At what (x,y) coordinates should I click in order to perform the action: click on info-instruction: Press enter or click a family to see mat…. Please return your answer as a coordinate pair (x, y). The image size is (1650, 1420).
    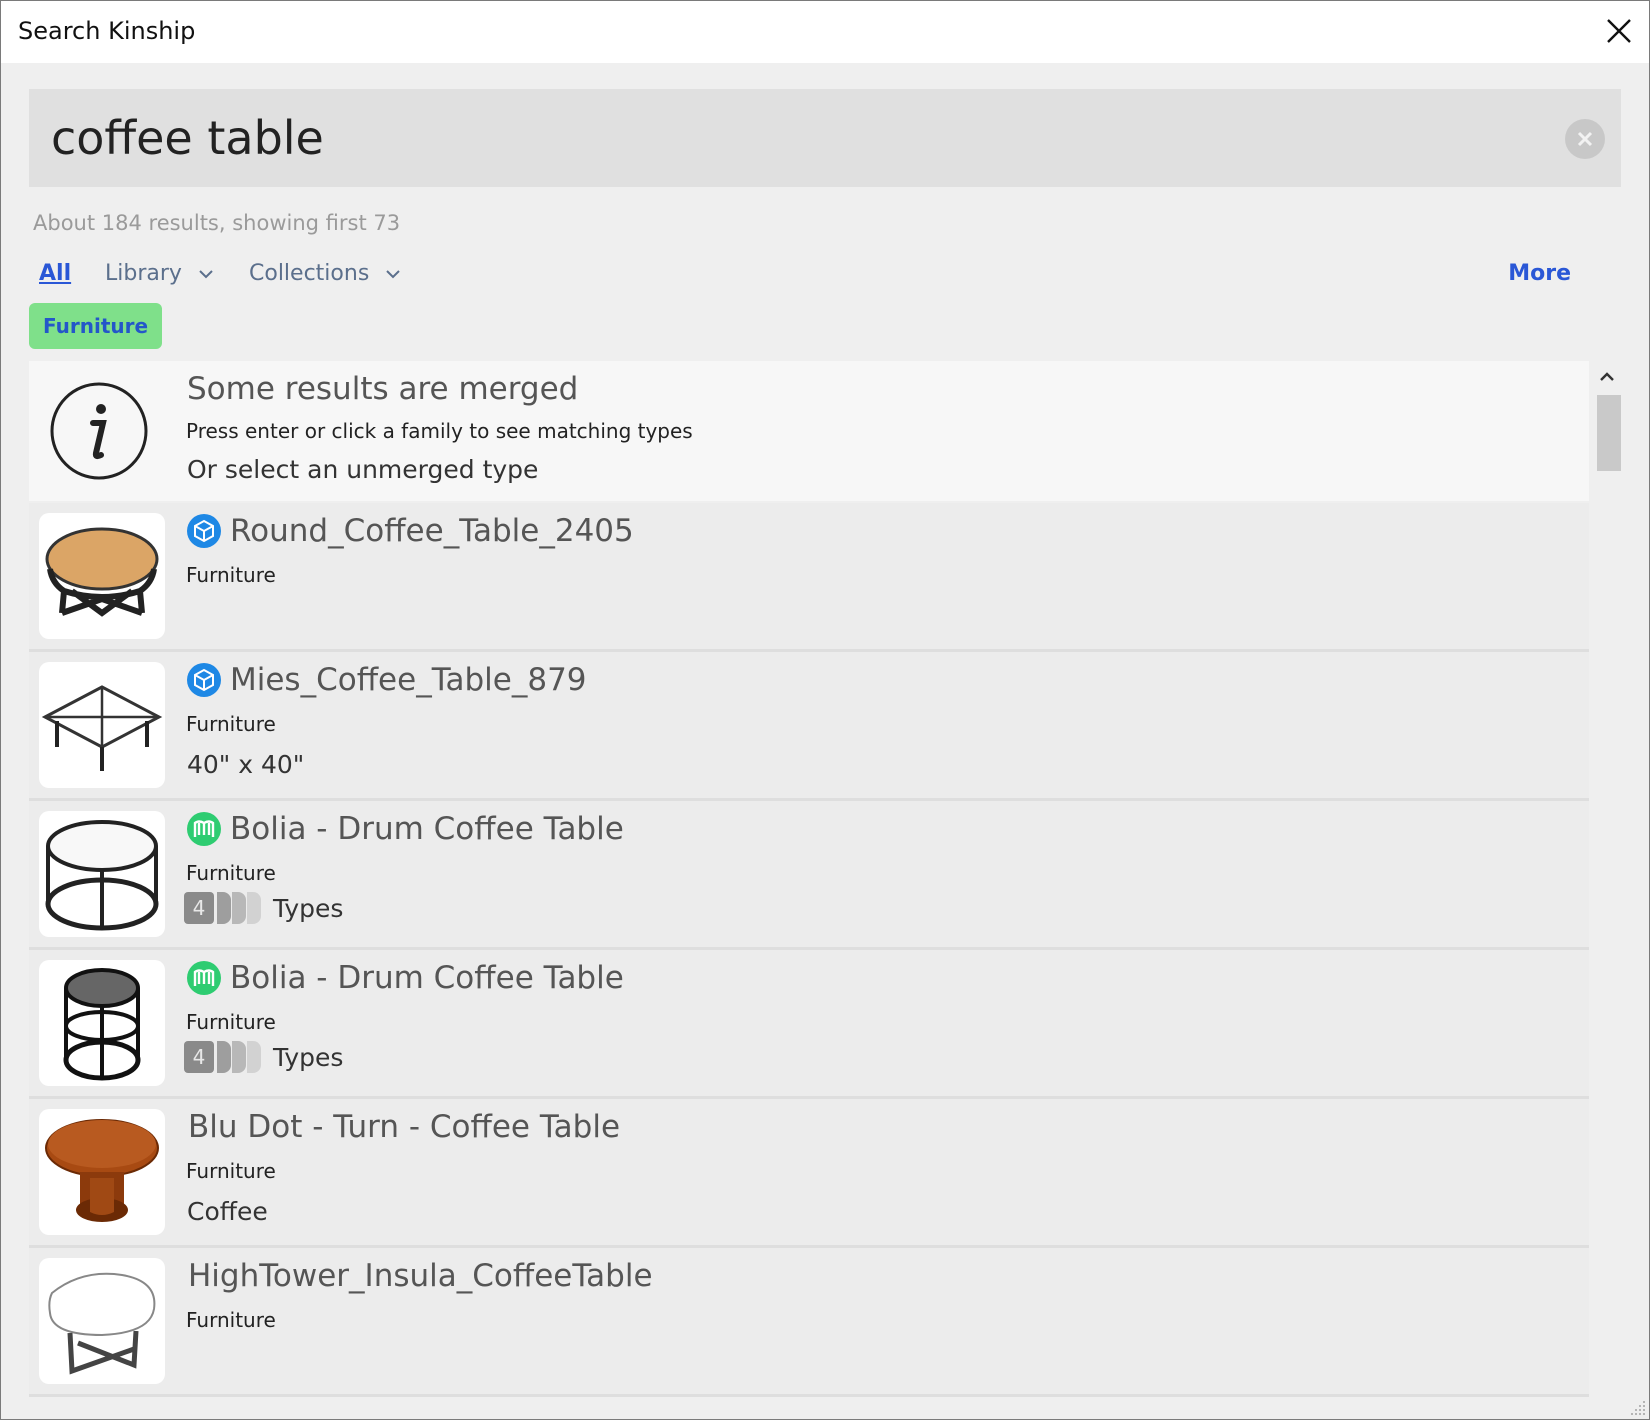
    Looking at the image, I should click on (439, 431).